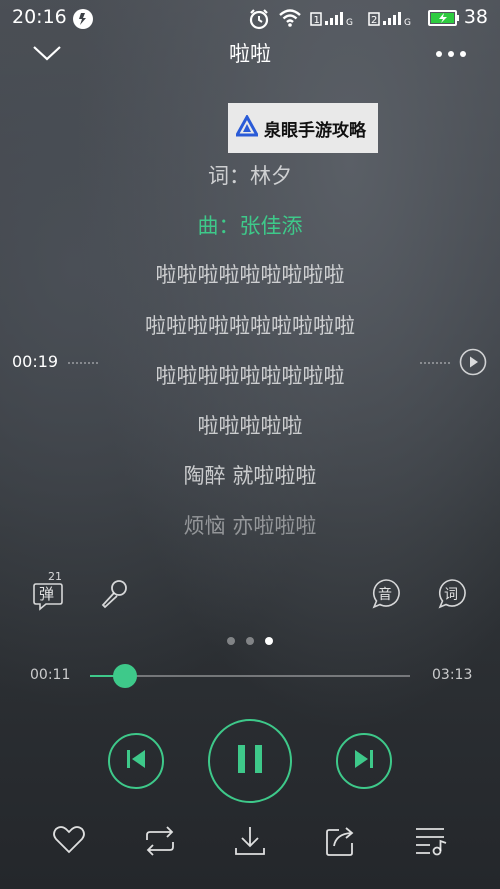 This screenshot has width=500, height=889. I want to click on wifi-icon, so click(290, 20).